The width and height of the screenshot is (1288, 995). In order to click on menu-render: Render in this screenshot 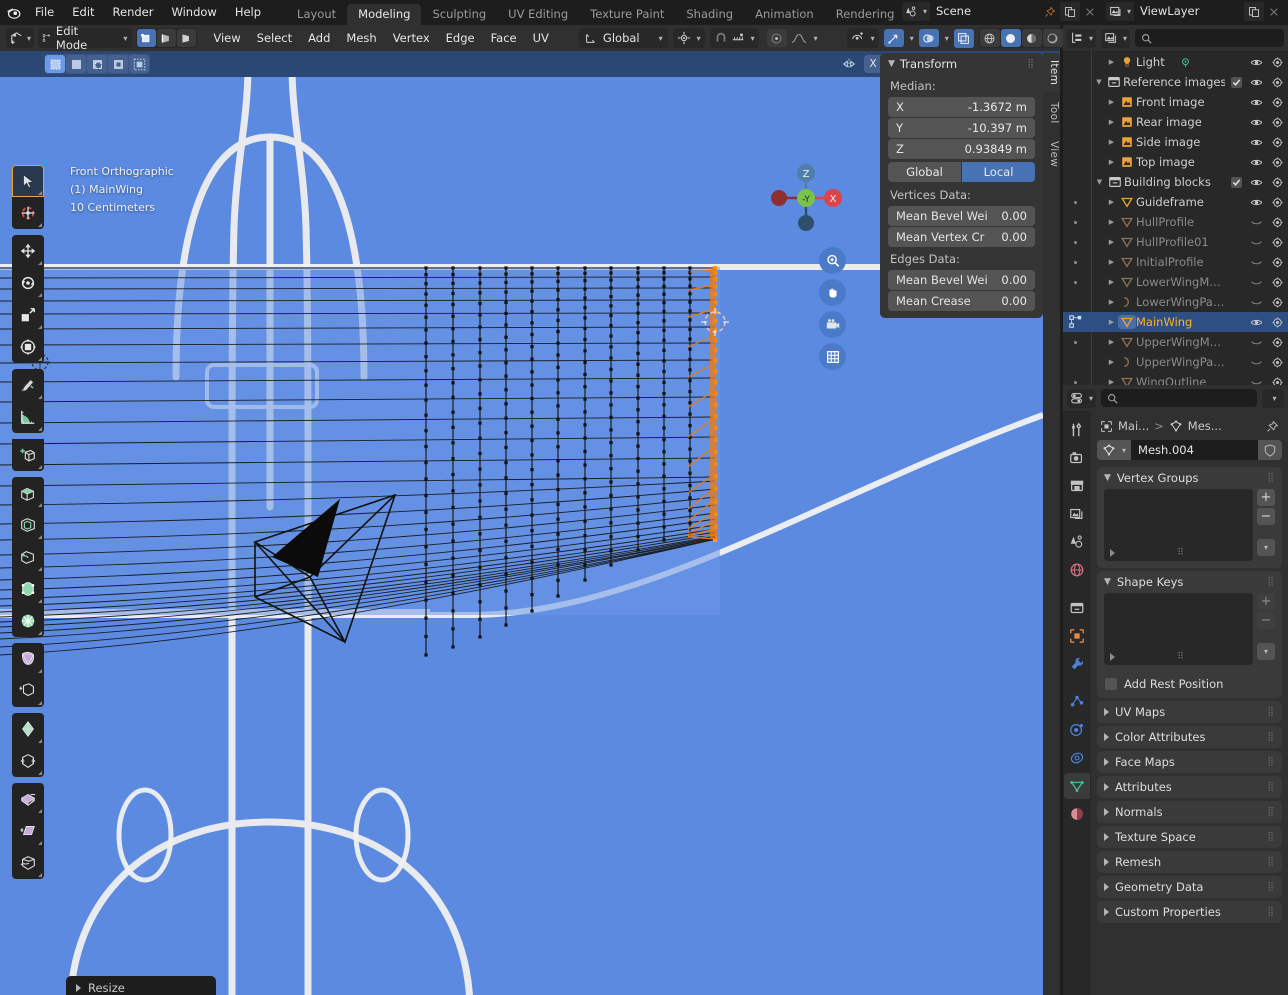, I will do `click(133, 12)`.